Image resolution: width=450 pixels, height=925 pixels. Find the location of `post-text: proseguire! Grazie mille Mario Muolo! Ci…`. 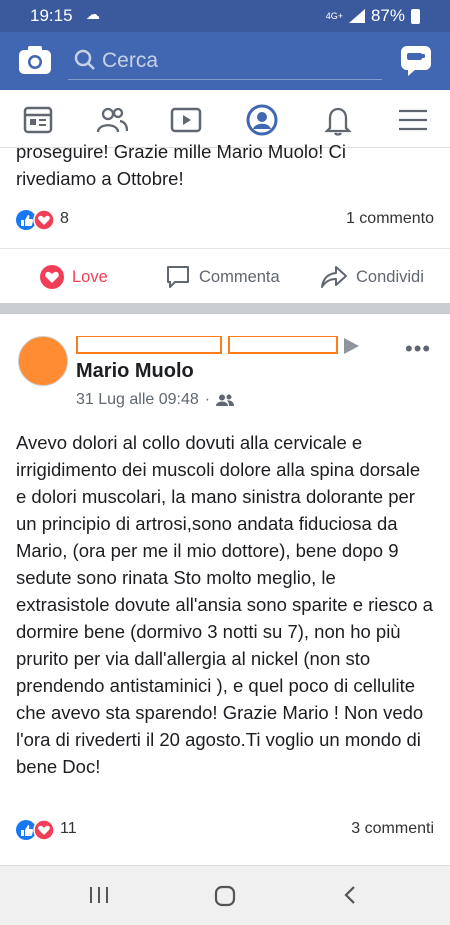

post-text: proseguire! Grazie mille Mario Muolo! Ci… is located at coordinates (181, 165).